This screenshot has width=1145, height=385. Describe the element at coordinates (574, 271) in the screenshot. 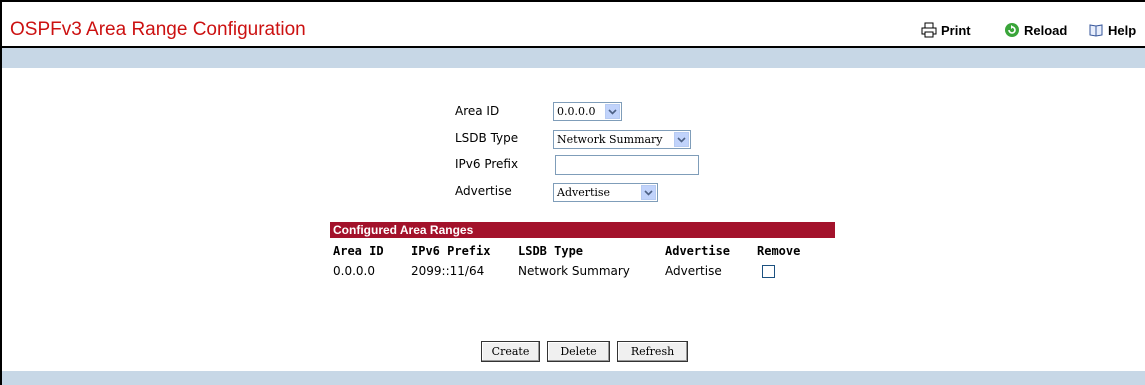

I see `cell-lsdb-type: Network Summary` at that location.